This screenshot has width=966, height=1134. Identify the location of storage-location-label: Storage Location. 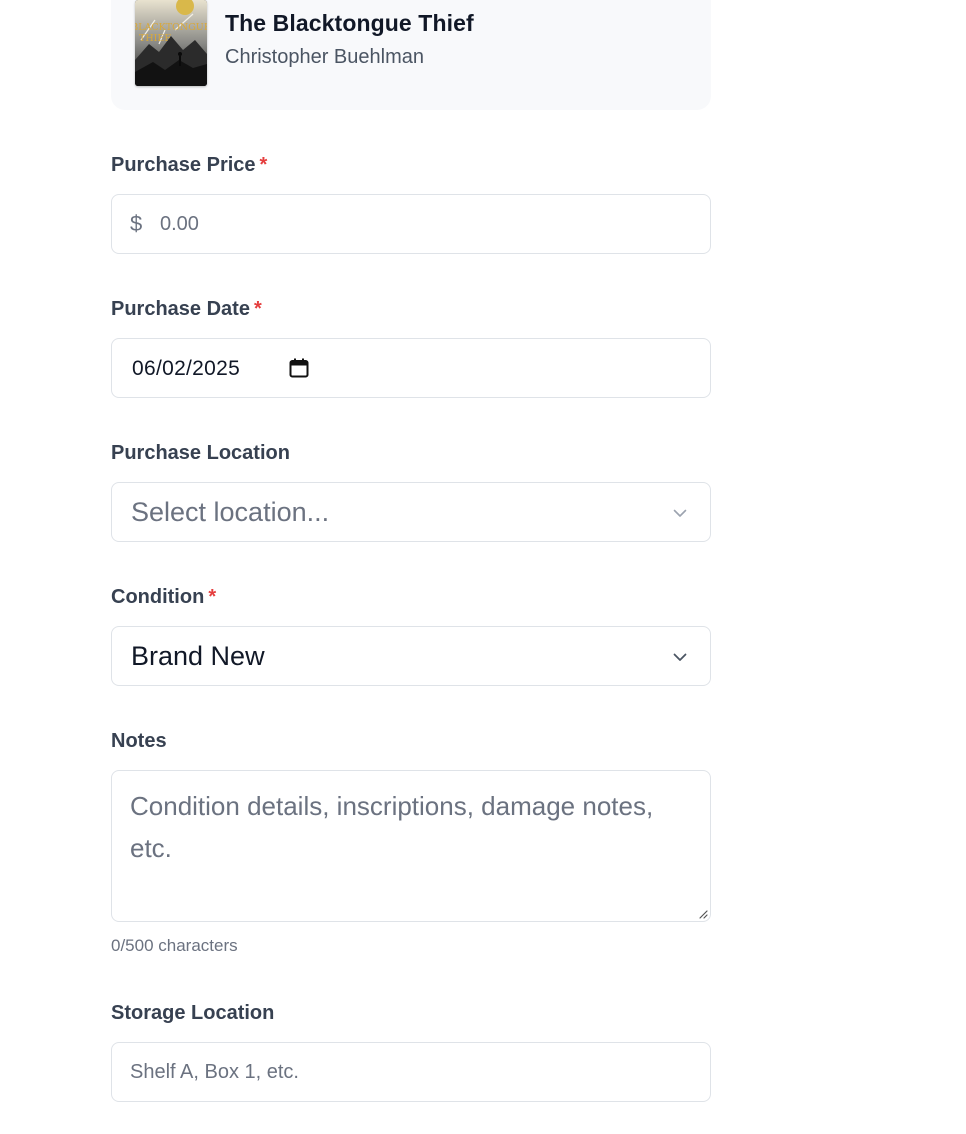
(192, 1013).